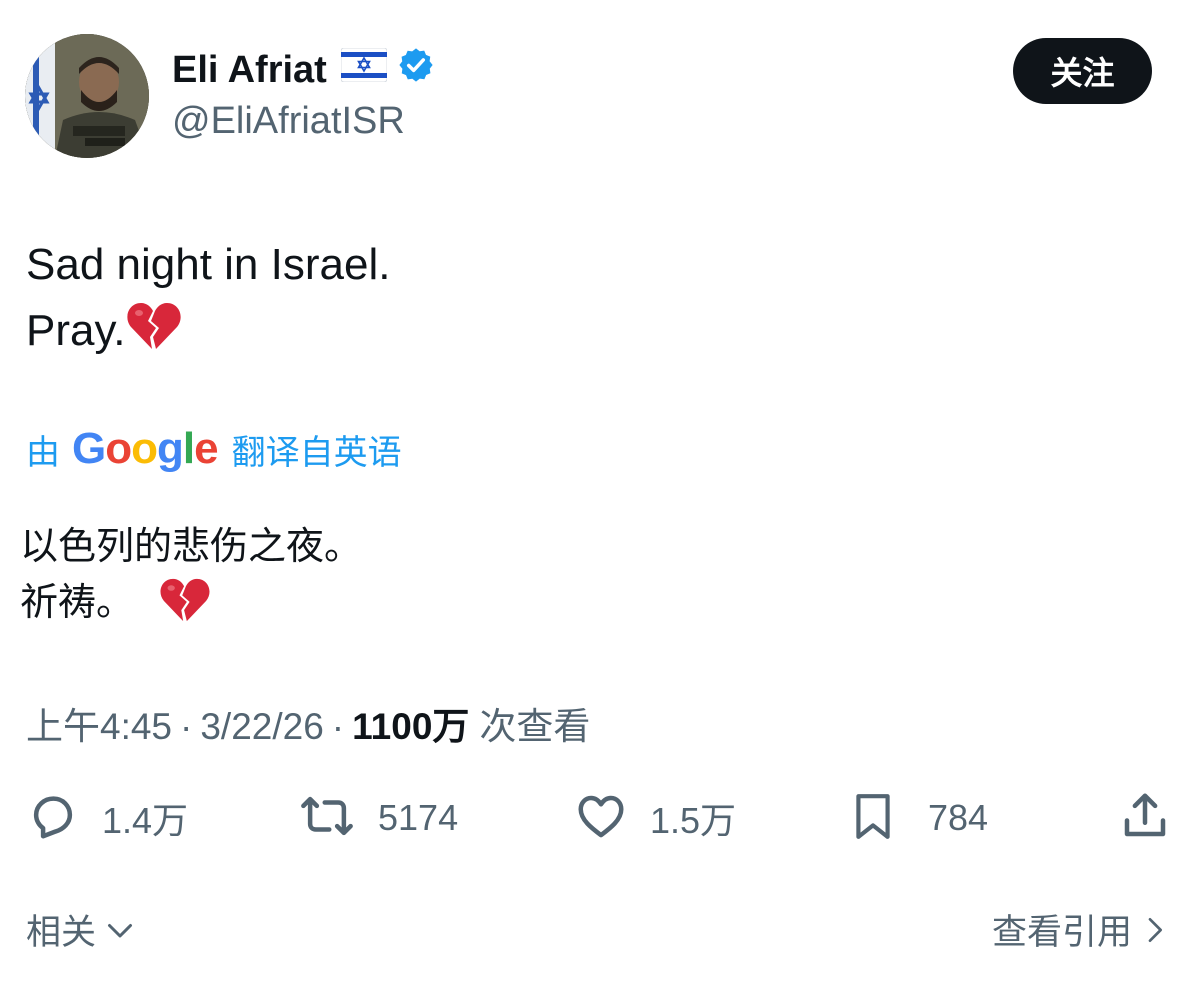 The image size is (1200, 984). What do you see at coordinates (1061, 933) in the screenshot?
I see `view-quotes-label: 查看引用` at bounding box center [1061, 933].